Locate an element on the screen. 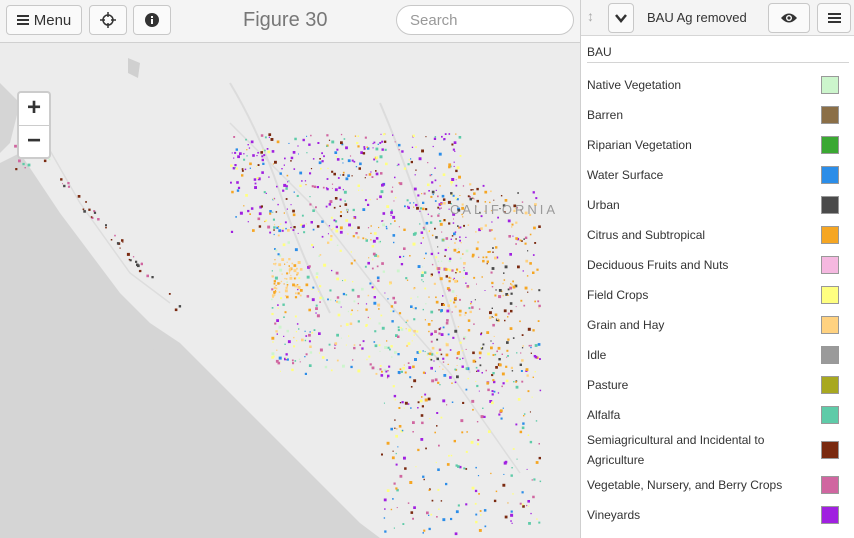  menu-button: Menu is located at coordinates (44, 20).